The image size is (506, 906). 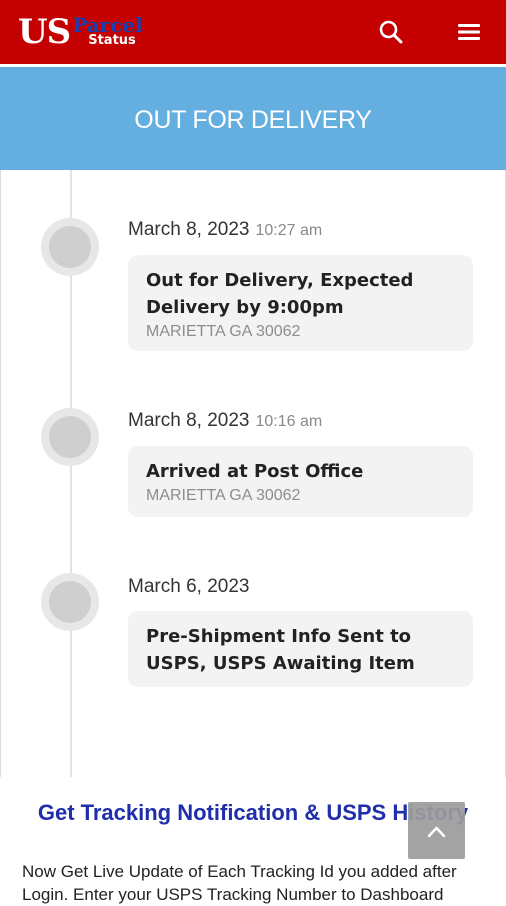 I want to click on event-date: March 8, 2023 10:27 am, so click(x=225, y=230).